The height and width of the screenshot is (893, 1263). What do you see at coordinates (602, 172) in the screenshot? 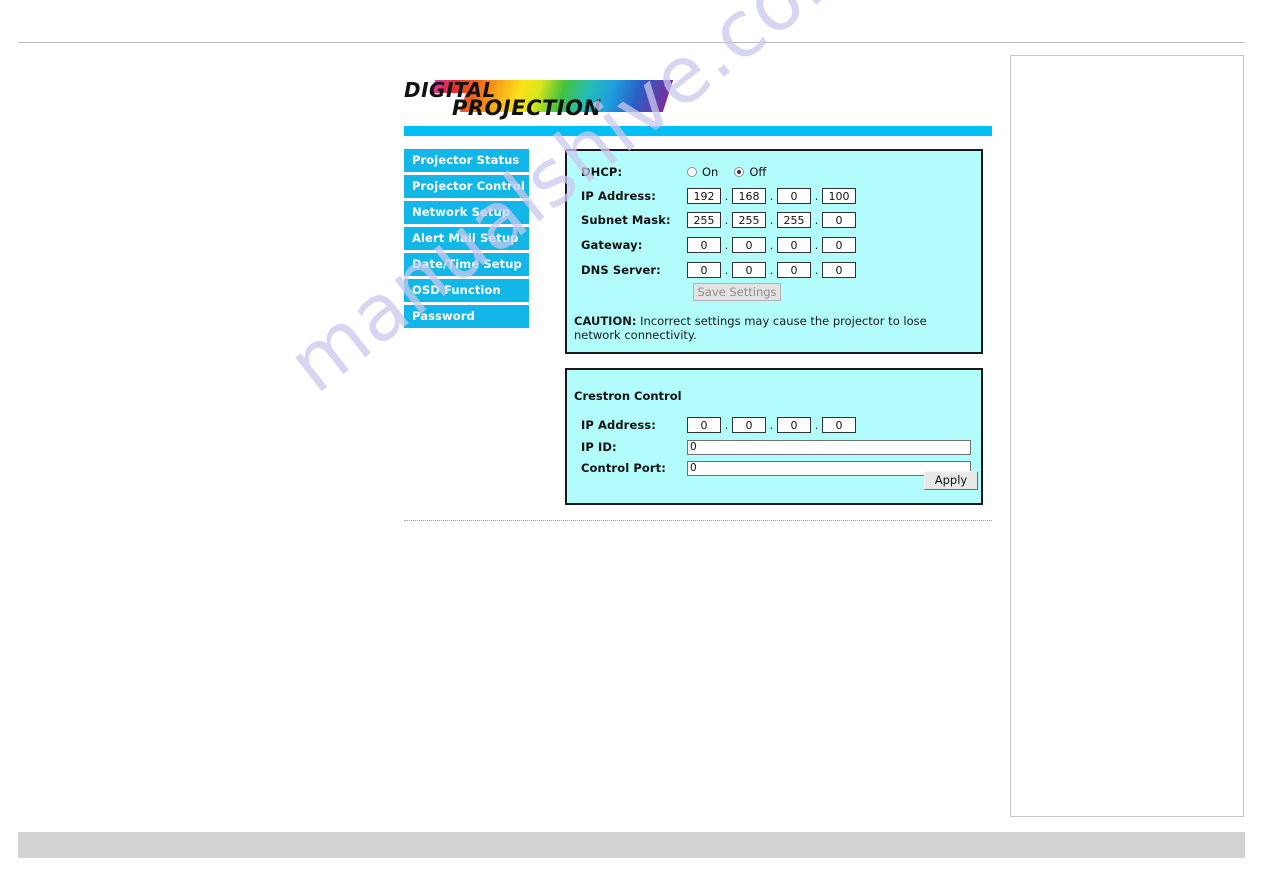
I see `dhcp-label: DHCP:` at bounding box center [602, 172].